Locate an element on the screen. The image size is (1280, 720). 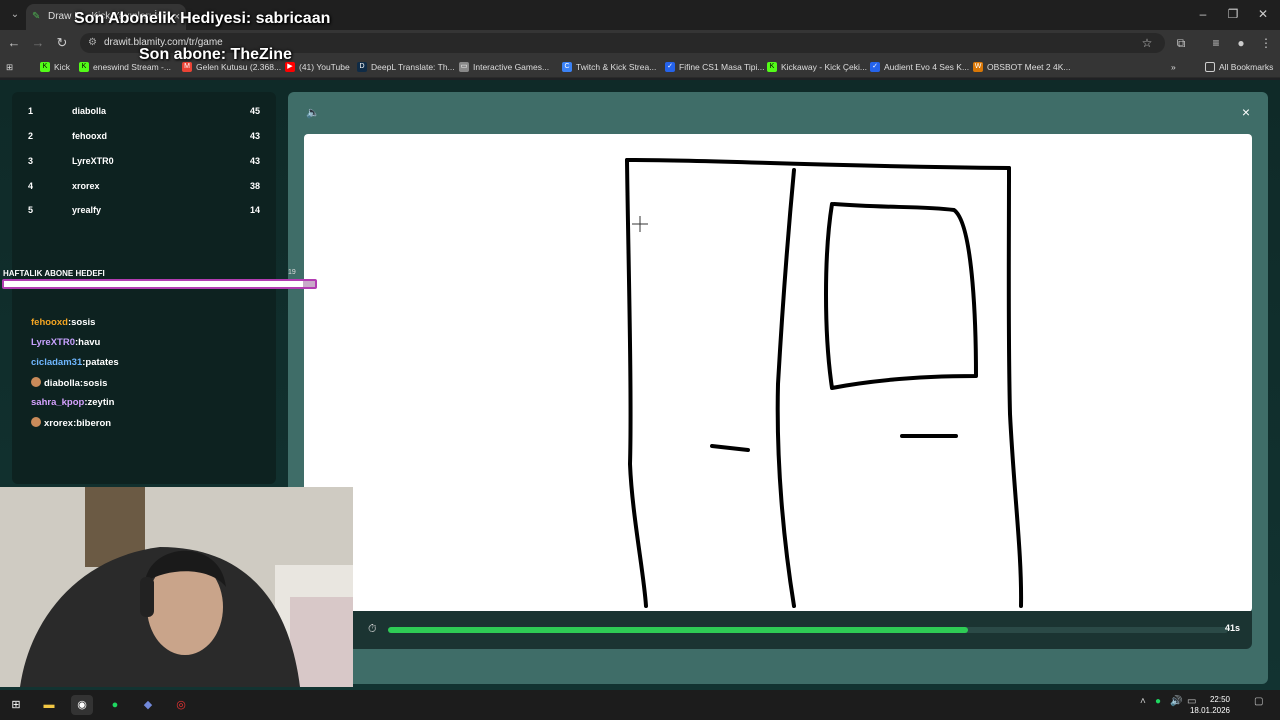
timer-bar: ⏱ 41s is located at coordinates (800, 630).